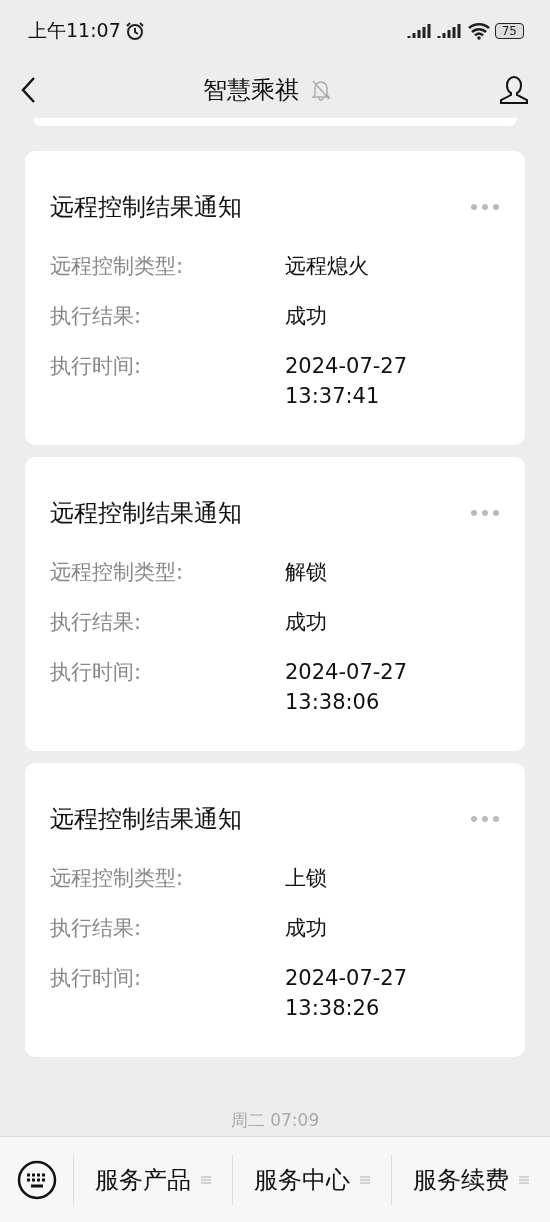 The width and height of the screenshot is (550, 1222). Describe the element at coordinates (327, 266) in the screenshot. I see `field-value: 远程熄火` at that location.